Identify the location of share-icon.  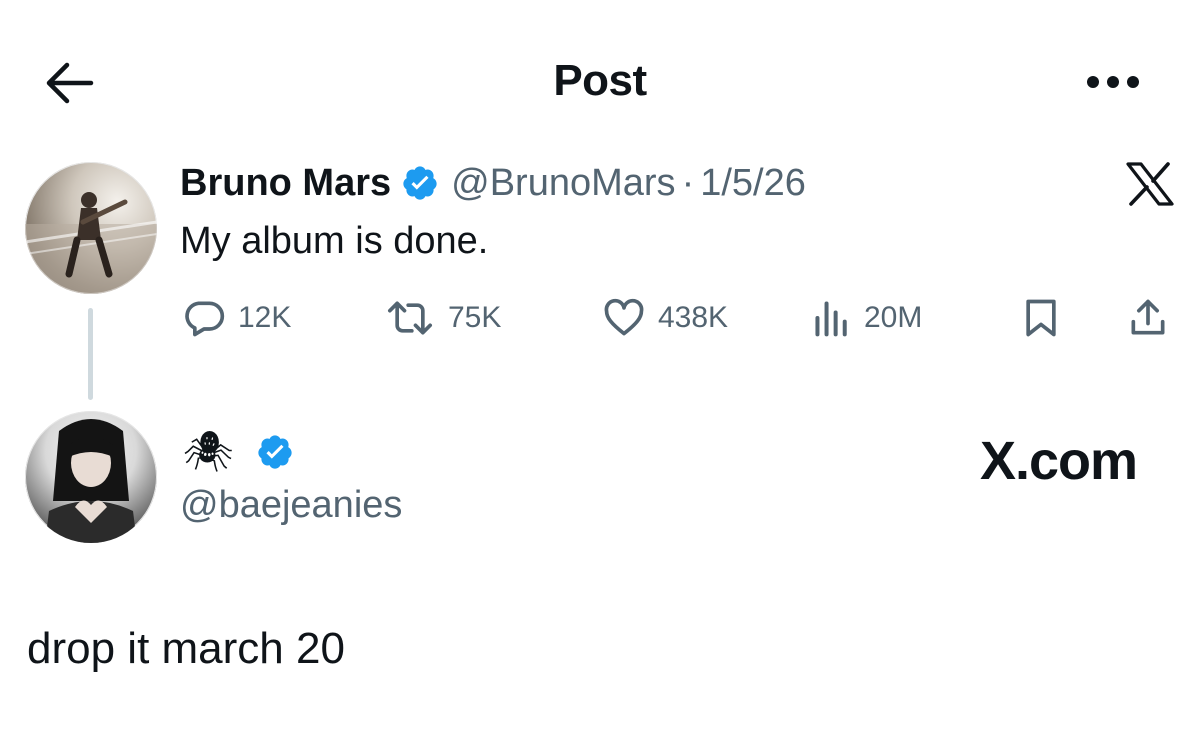
(1148, 317).